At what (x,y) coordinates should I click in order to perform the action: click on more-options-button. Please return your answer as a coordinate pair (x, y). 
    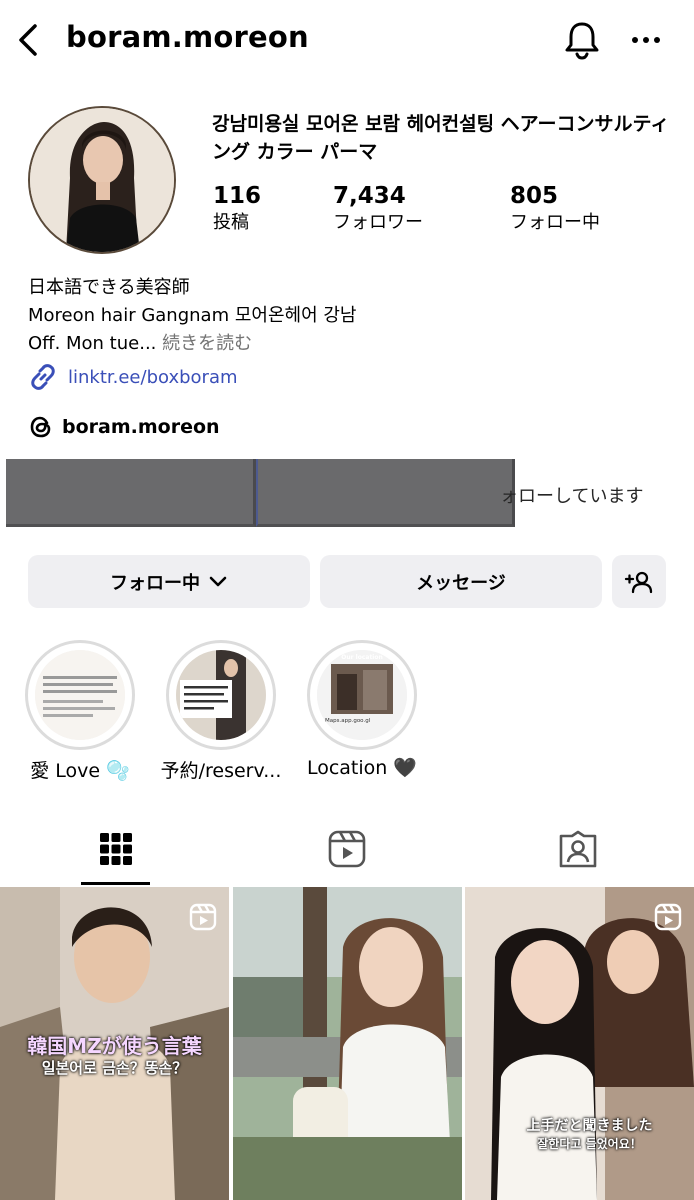
    Looking at the image, I should click on (646, 40).